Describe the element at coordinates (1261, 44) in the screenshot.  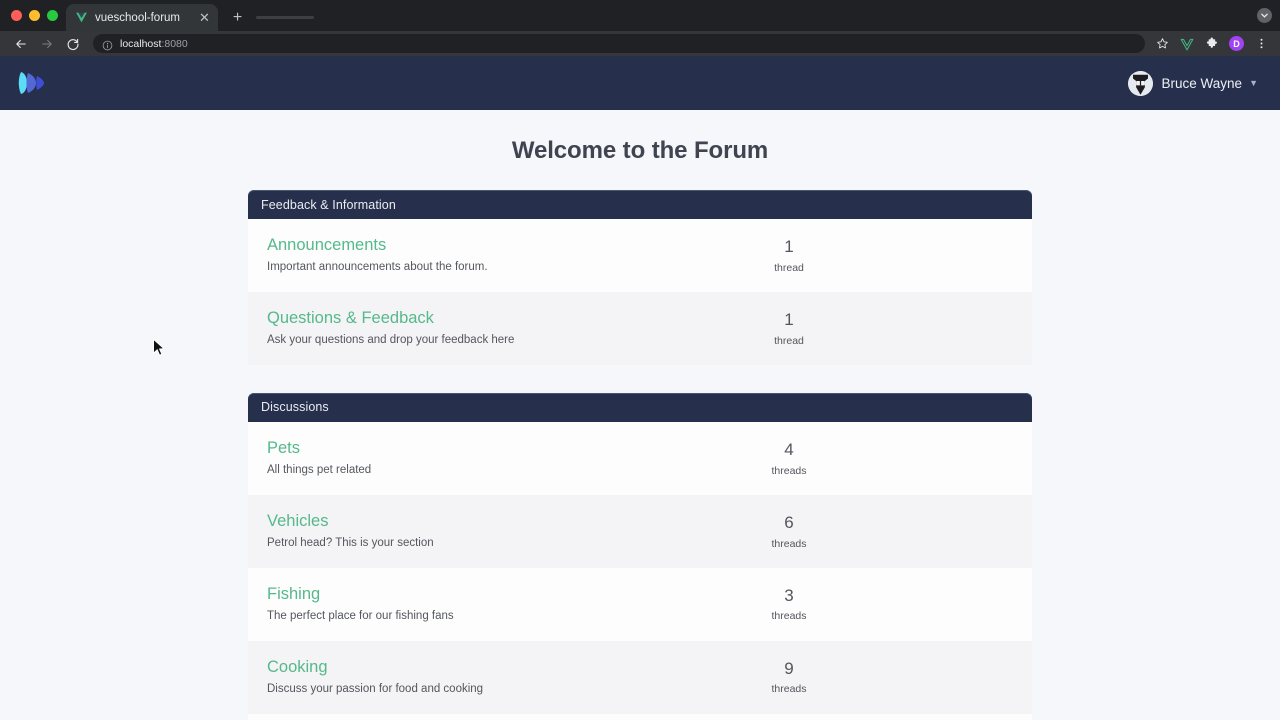
I see `three-dot-menu-icon` at that location.